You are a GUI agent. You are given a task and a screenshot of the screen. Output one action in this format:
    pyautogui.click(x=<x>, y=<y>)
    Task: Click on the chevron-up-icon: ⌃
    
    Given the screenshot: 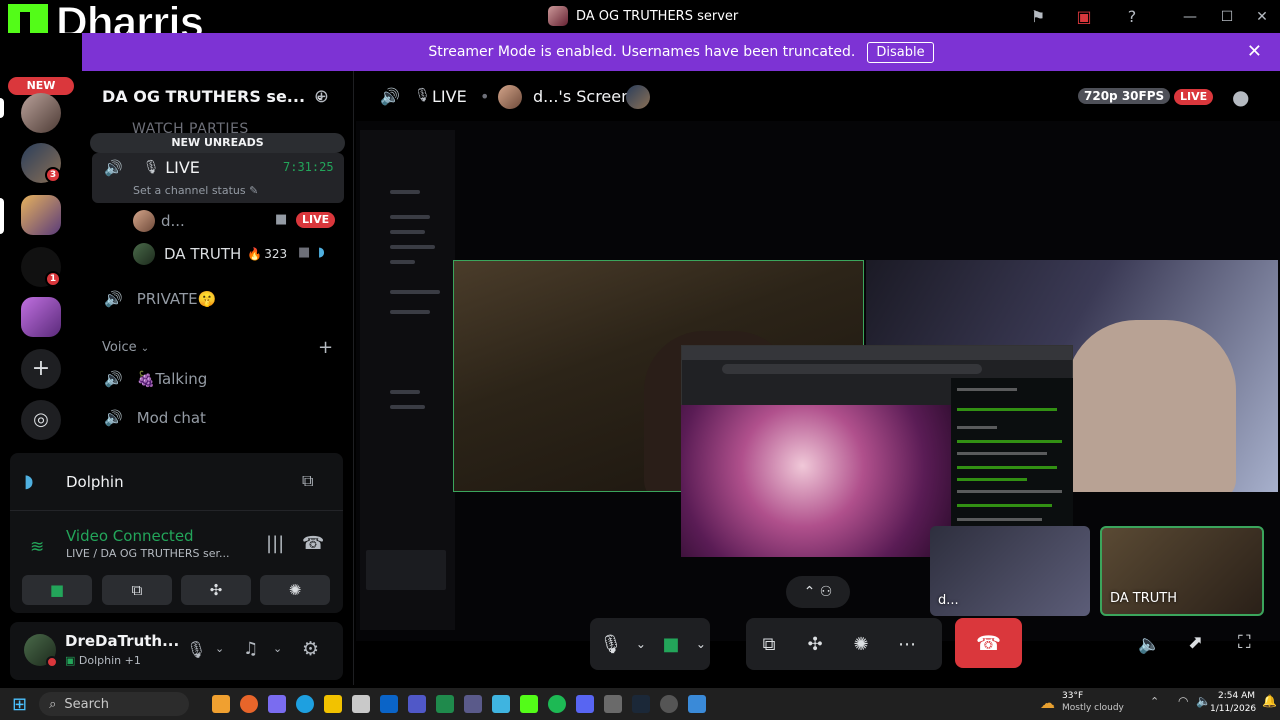 What is the action you would take?
    pyautogui.click(x=1154, y=701)
    